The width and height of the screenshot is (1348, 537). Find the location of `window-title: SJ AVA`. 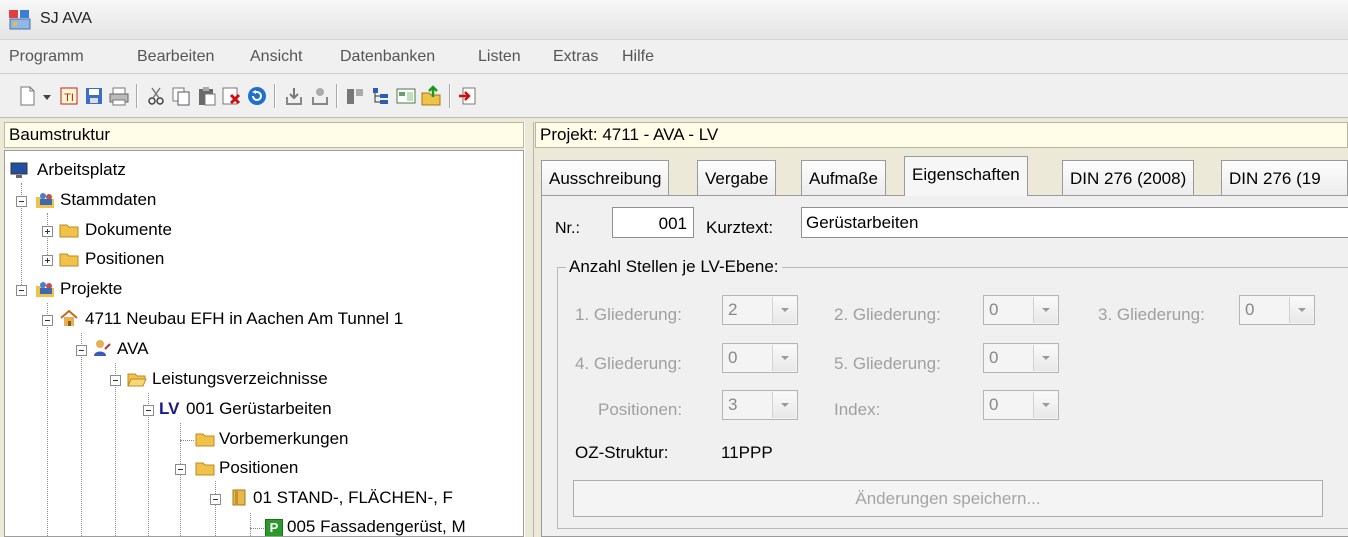

window-title: SJ AVA is located at coordinates (66, 18).